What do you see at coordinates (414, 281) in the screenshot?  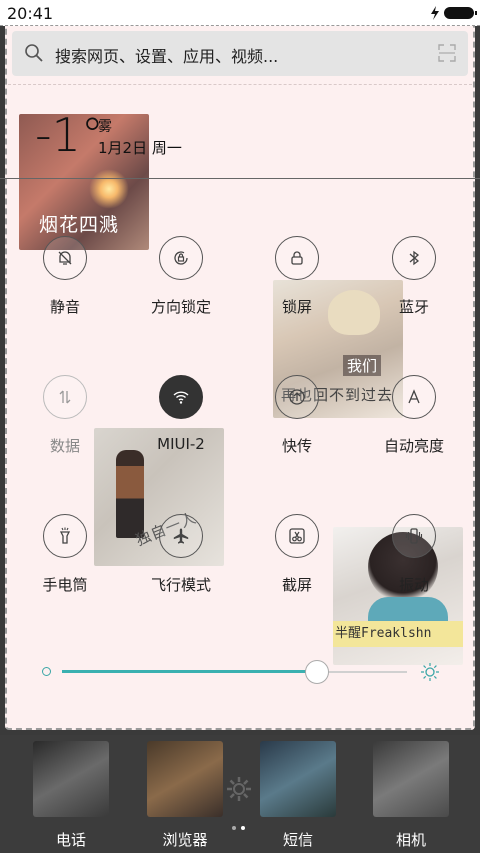 I see `toggle-bluetooth: 蓝牙` at bounding box center [414, 281].